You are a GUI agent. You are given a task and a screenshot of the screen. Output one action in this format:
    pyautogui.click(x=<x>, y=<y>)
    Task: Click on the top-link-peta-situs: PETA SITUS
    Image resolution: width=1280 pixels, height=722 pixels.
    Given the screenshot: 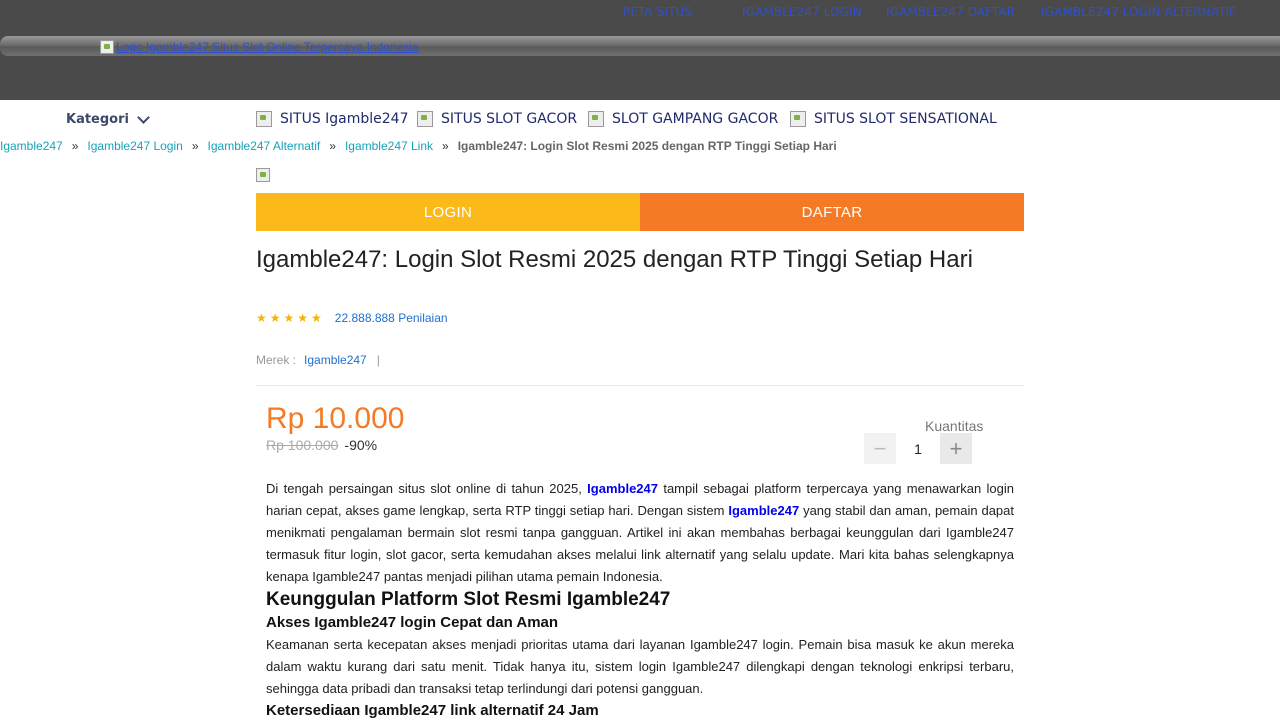 What is the action you would take?
    pyautogui.click(x=657, y=12)
    